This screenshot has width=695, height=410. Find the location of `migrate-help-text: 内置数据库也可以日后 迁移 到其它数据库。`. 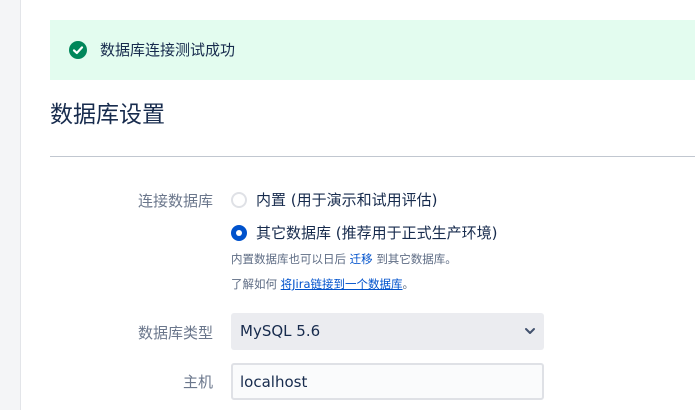

migrate-help-text: 内置数据库也可以日后 迁移 到其它数据库。 is located at coordinates (344, 259).